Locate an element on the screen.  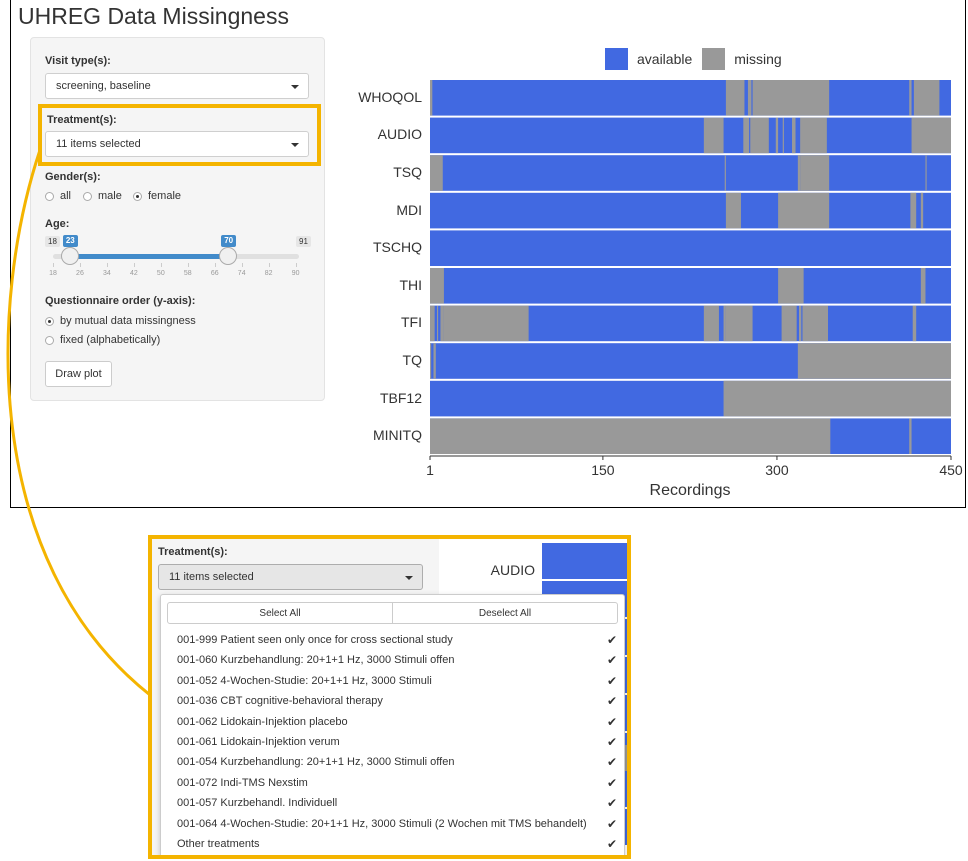
select-buttons-group: Select All Deselect All is located at coordinates (392, 613).